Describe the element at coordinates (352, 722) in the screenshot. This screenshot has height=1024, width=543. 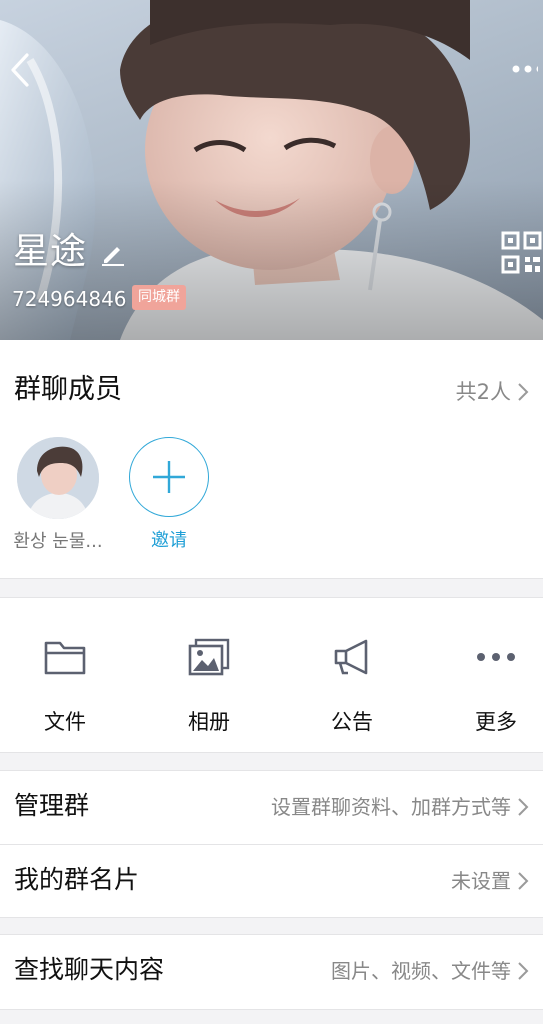
I see `notice-label: 公告` at that location.